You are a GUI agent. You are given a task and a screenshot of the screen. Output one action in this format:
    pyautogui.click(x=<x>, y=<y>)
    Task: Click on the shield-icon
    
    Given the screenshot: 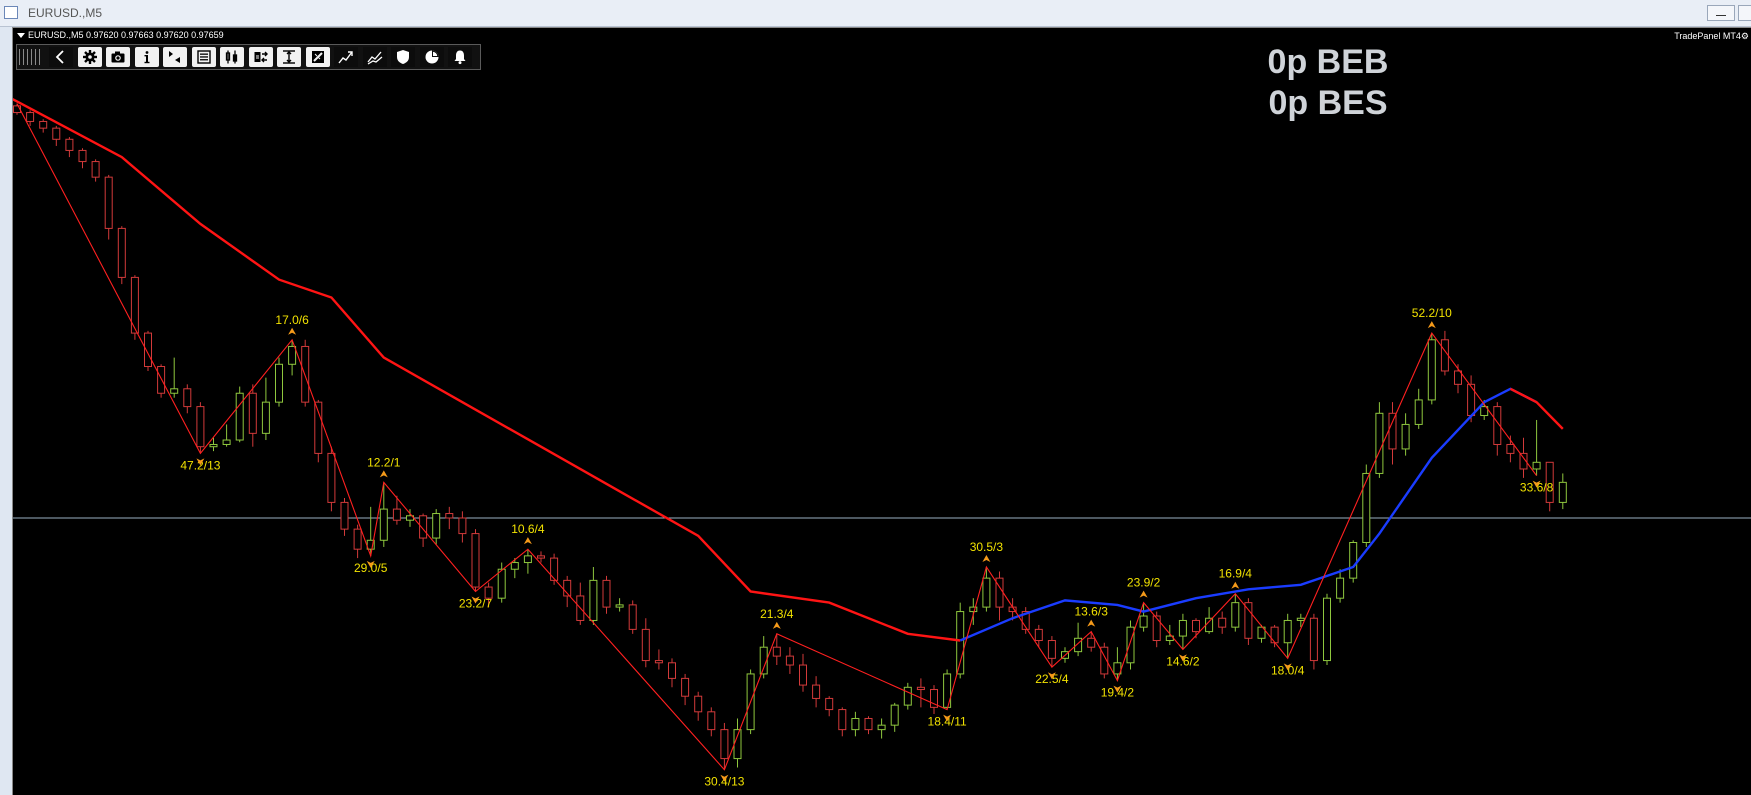 What is the action you would take?
    pyautogui.click(x=403, y=57)
    